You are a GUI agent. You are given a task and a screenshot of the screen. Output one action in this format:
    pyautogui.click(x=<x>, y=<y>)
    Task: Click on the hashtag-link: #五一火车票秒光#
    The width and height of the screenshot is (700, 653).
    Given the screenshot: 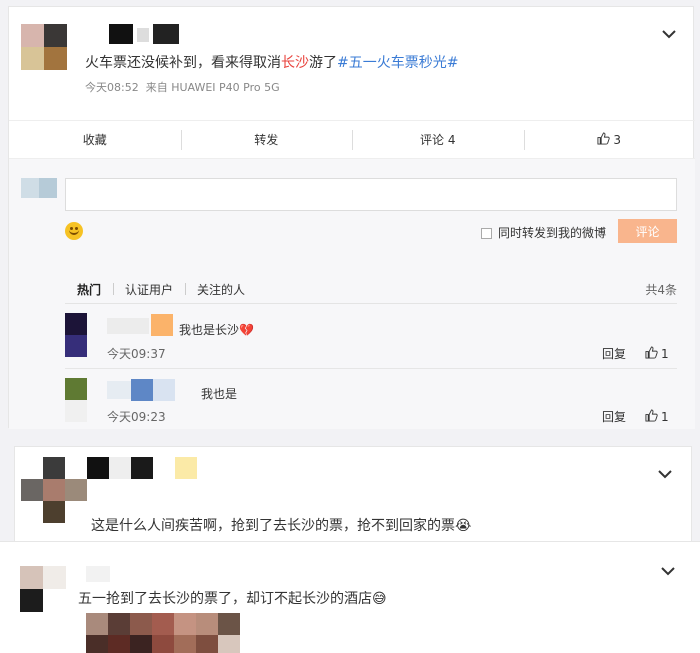 What is the action you would take?
    pyautogui.click(x=397, y=63)
    